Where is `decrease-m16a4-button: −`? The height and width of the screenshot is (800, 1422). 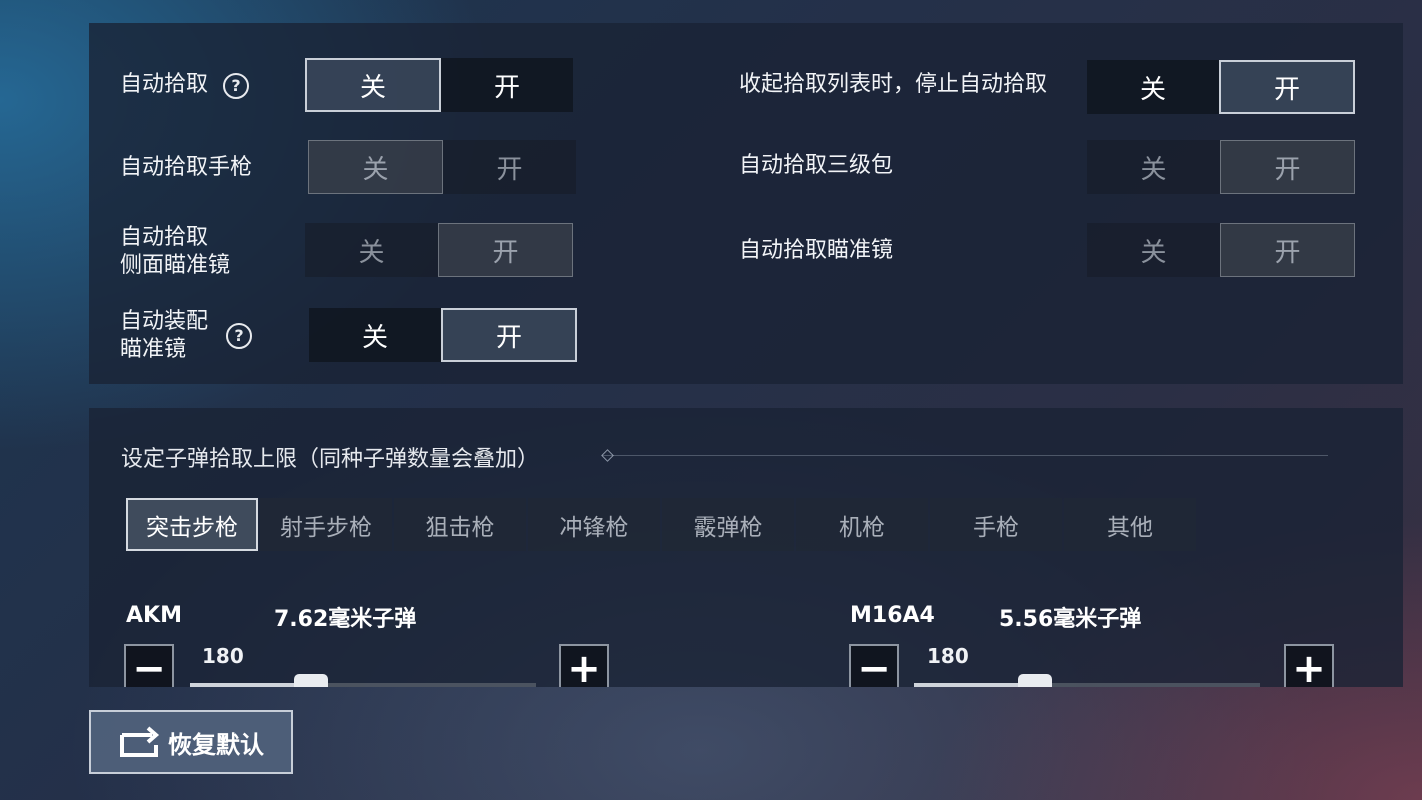 decrease-m16a4-button: − is located at coordinates (874, 665).